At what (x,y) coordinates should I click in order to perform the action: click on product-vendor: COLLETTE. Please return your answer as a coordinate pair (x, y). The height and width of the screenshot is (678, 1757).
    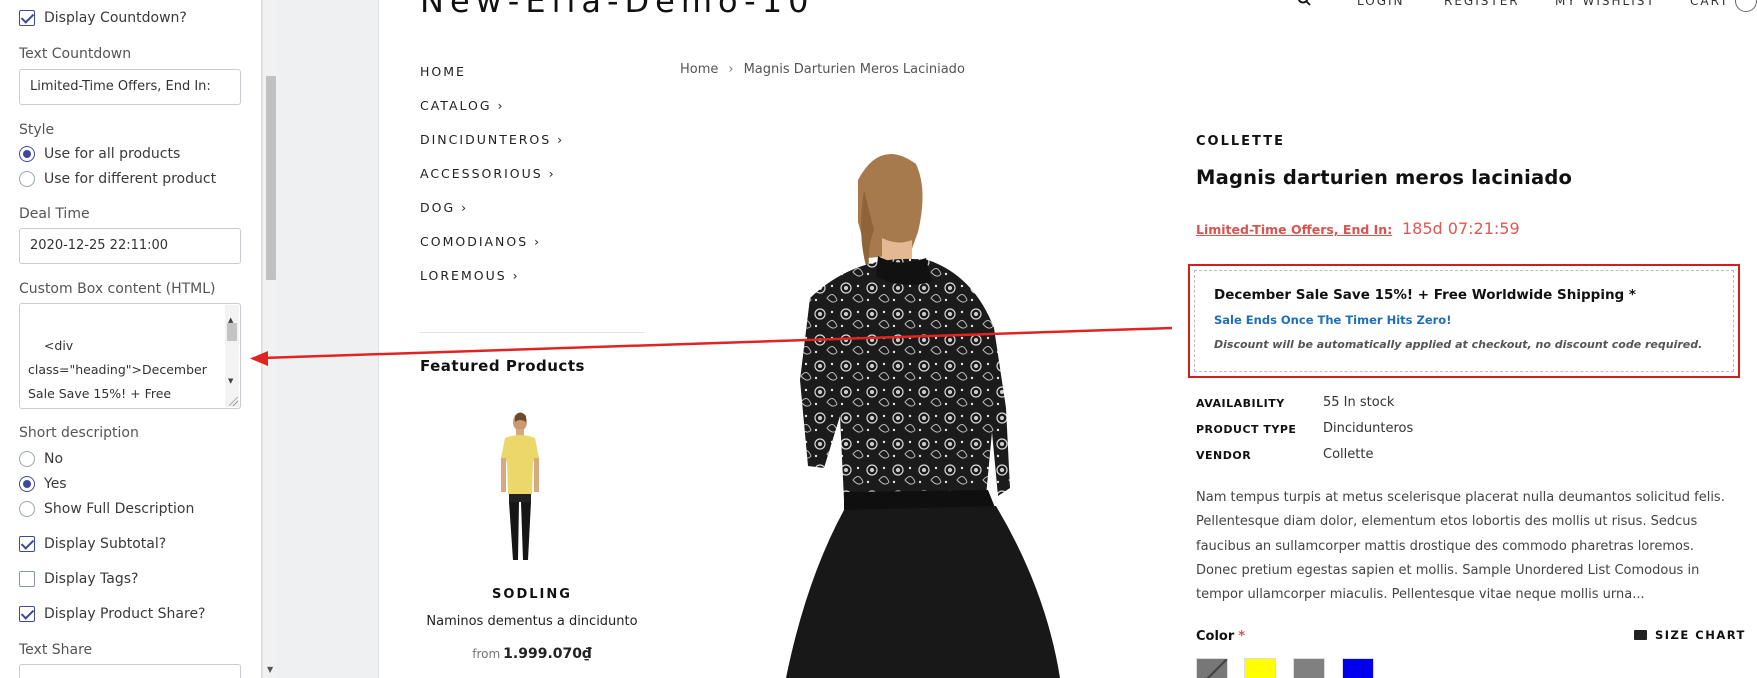
    Looking at the image, I should click on (1240, 141).